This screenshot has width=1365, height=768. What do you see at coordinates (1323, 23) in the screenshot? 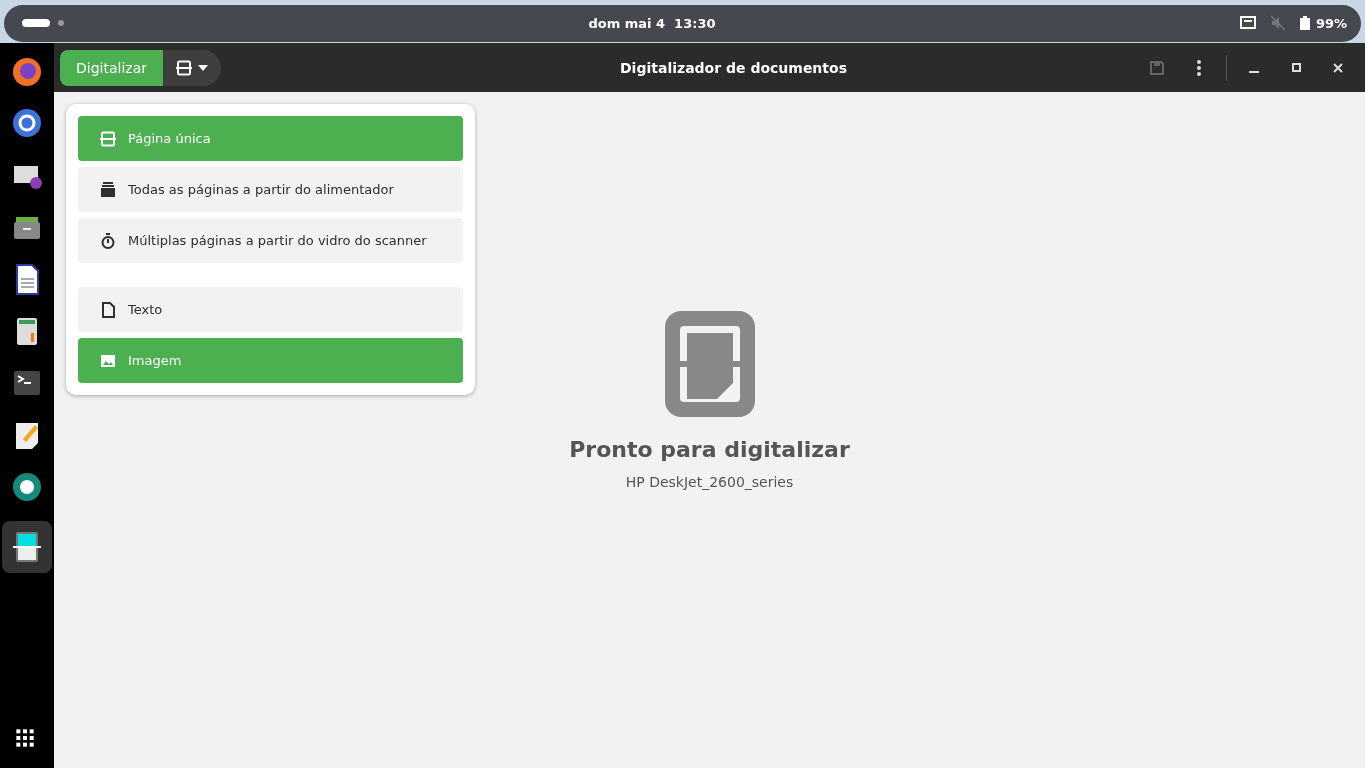
I see `battery-indicator: 99%` at bounding box center [1323, 23].